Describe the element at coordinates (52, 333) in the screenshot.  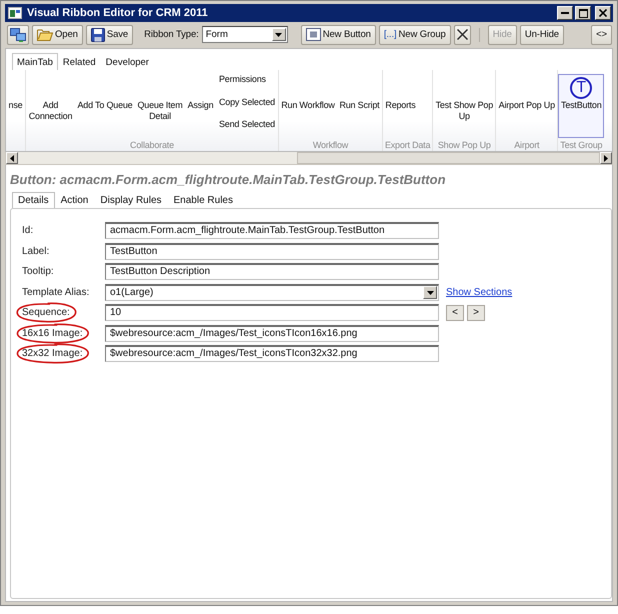
I see `field-label: 16x16 Image:` at that location.